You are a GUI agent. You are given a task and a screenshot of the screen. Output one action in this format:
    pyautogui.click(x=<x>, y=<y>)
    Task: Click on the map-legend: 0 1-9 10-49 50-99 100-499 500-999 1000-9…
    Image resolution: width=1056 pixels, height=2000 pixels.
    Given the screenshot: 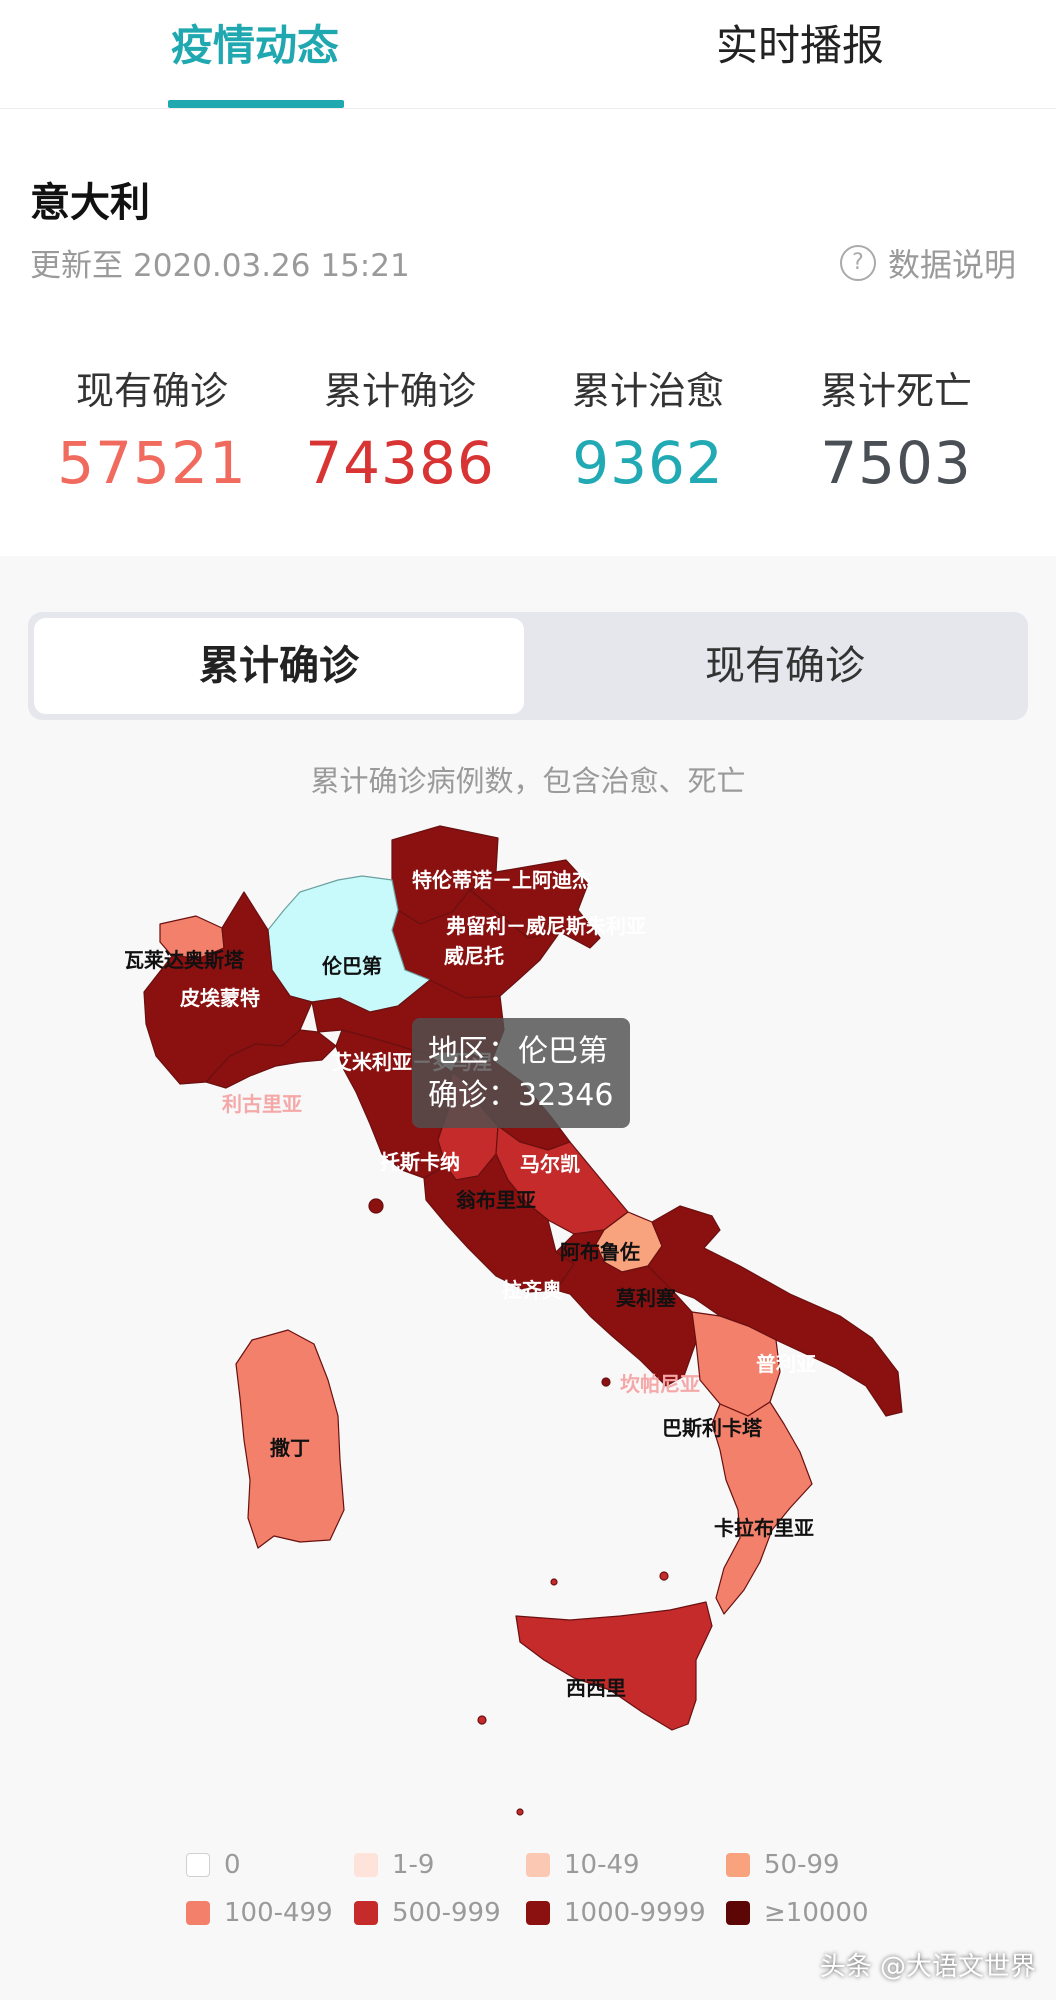 What is the action you would take?
    pyautogui.click(x=528, y=1905)
    